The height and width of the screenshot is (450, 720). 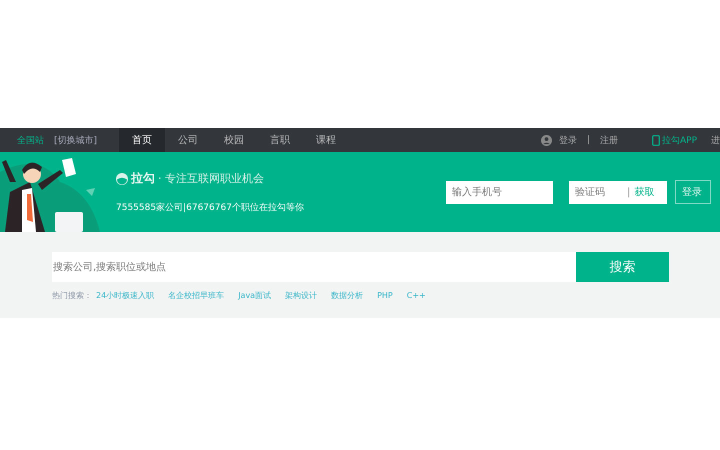 I want to click on nav-tab: 课程, so click(x=326, y=140).